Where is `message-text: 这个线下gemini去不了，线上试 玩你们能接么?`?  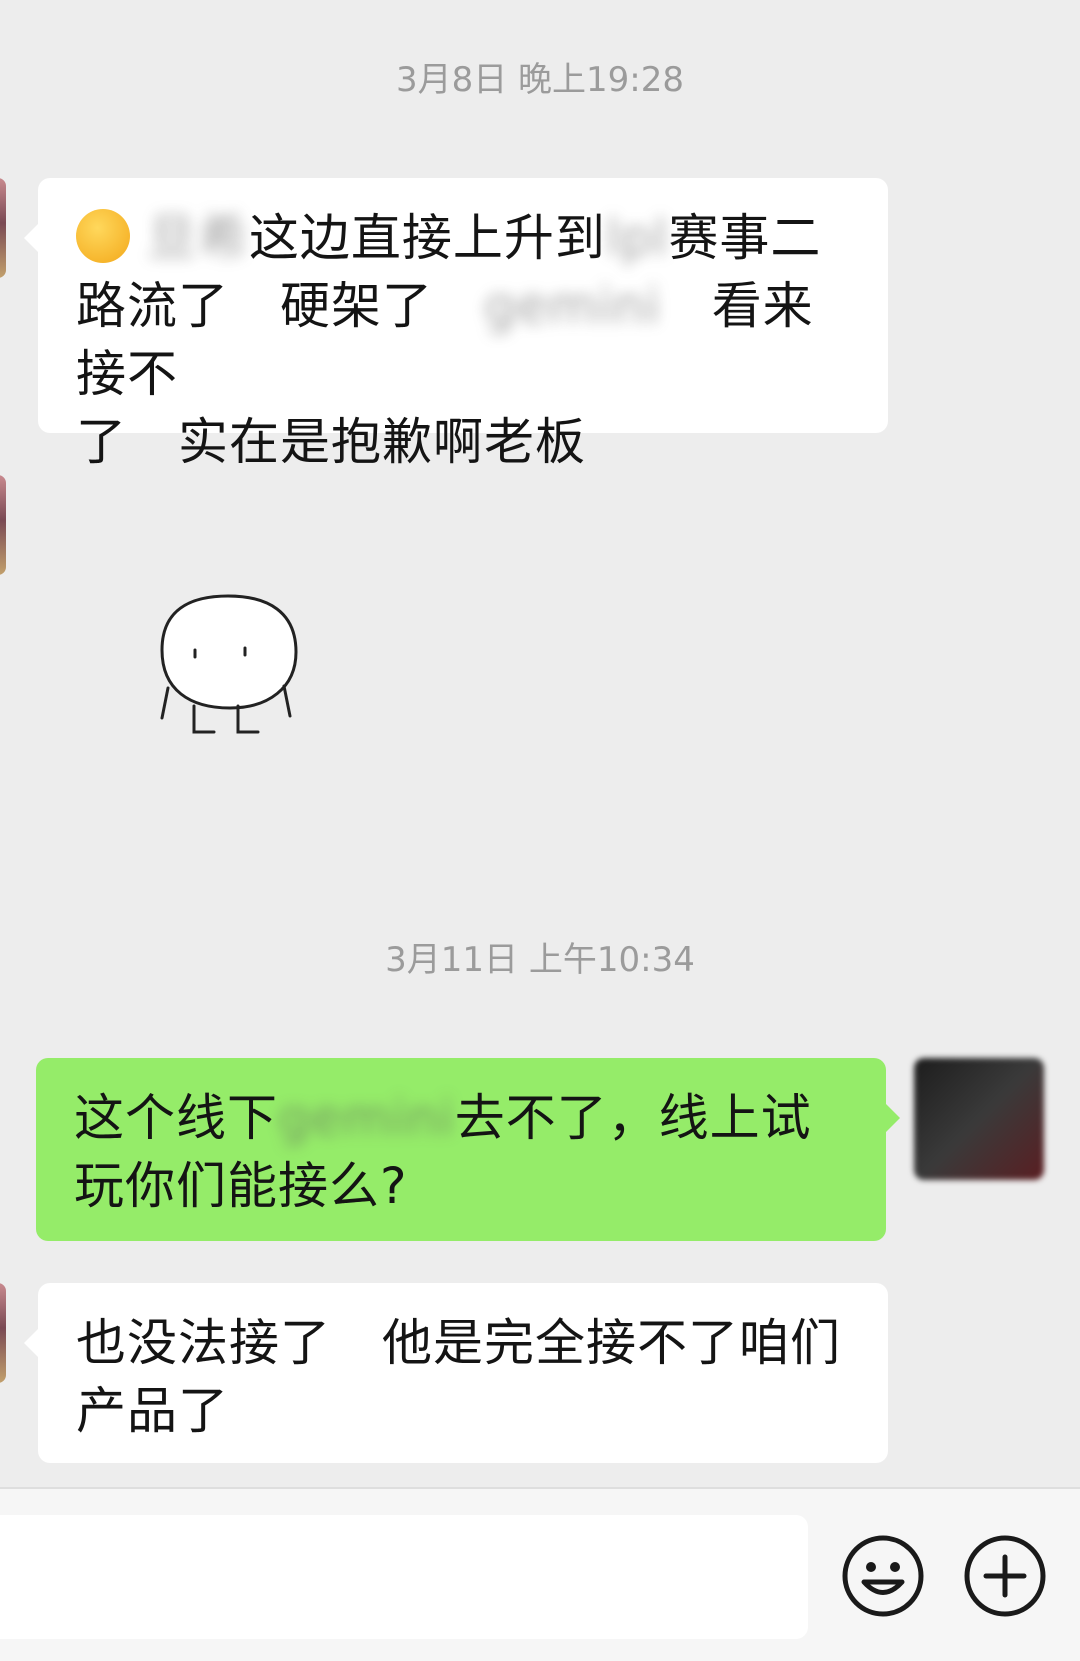
message-text: 这个线下gemini去不了，线上试 玩你们能接么? is located at coordinates (465, 1152).